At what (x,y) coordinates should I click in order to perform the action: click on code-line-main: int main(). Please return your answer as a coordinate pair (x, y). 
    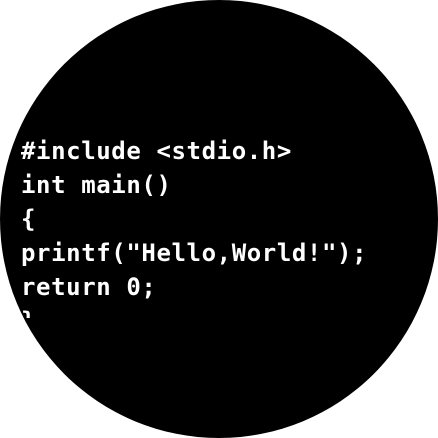
    Looking at the image, I should click on (96, 185).